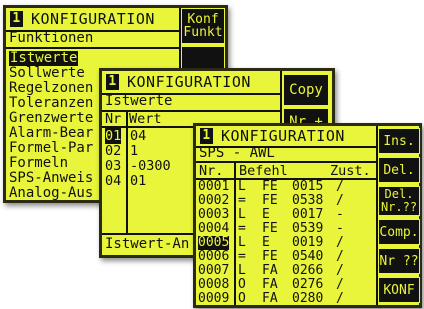 Image resolution: width=424 pixels, height=309 pixels. I want to click on konf-button: KONF, so click(399, 290).